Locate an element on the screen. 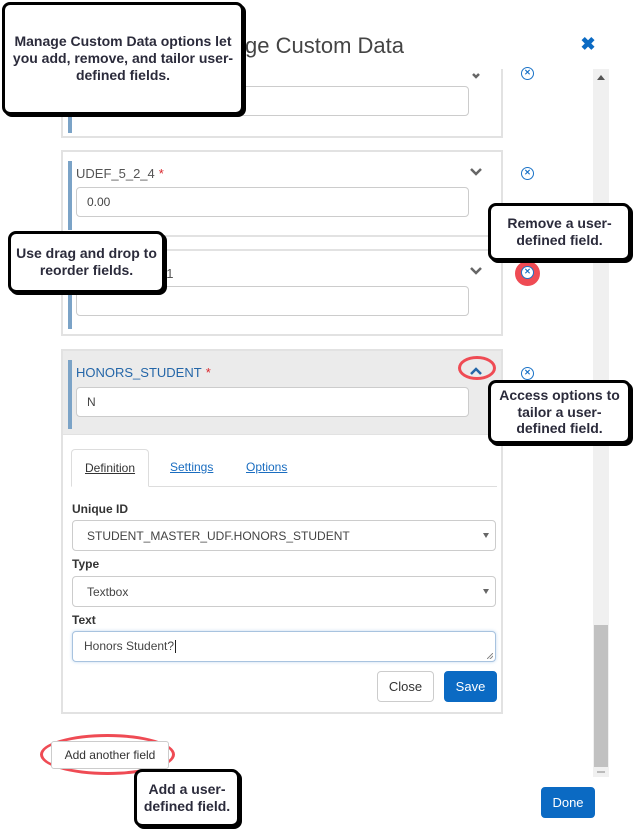  text-label: Text is located at coordinates (84, 620).